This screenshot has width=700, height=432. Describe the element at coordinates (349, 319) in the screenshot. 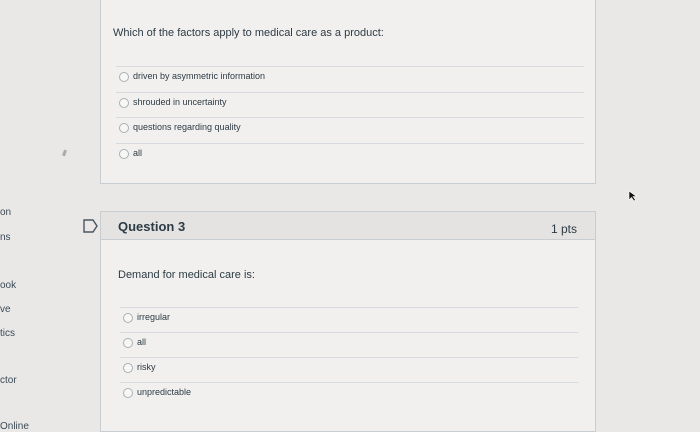

I see `answer-option: irregular` at that location.